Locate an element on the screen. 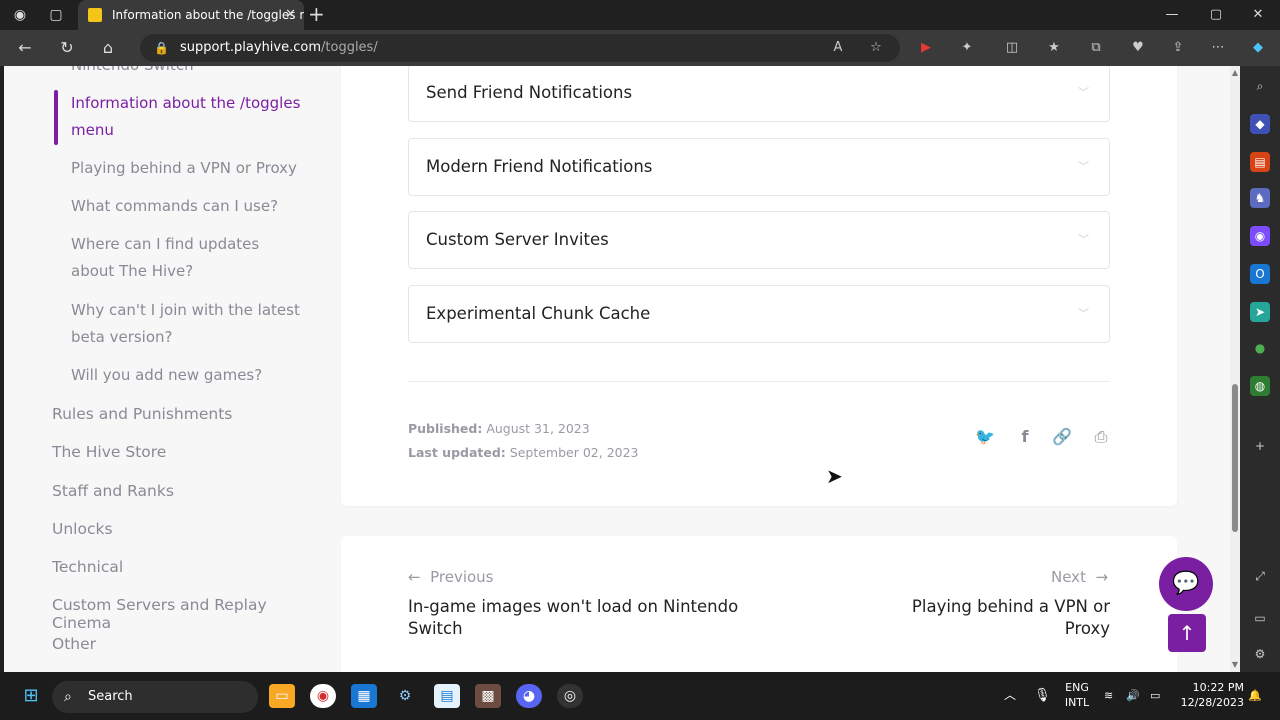  twitter-icon: 🐦 is located at coordinates (985, 437).